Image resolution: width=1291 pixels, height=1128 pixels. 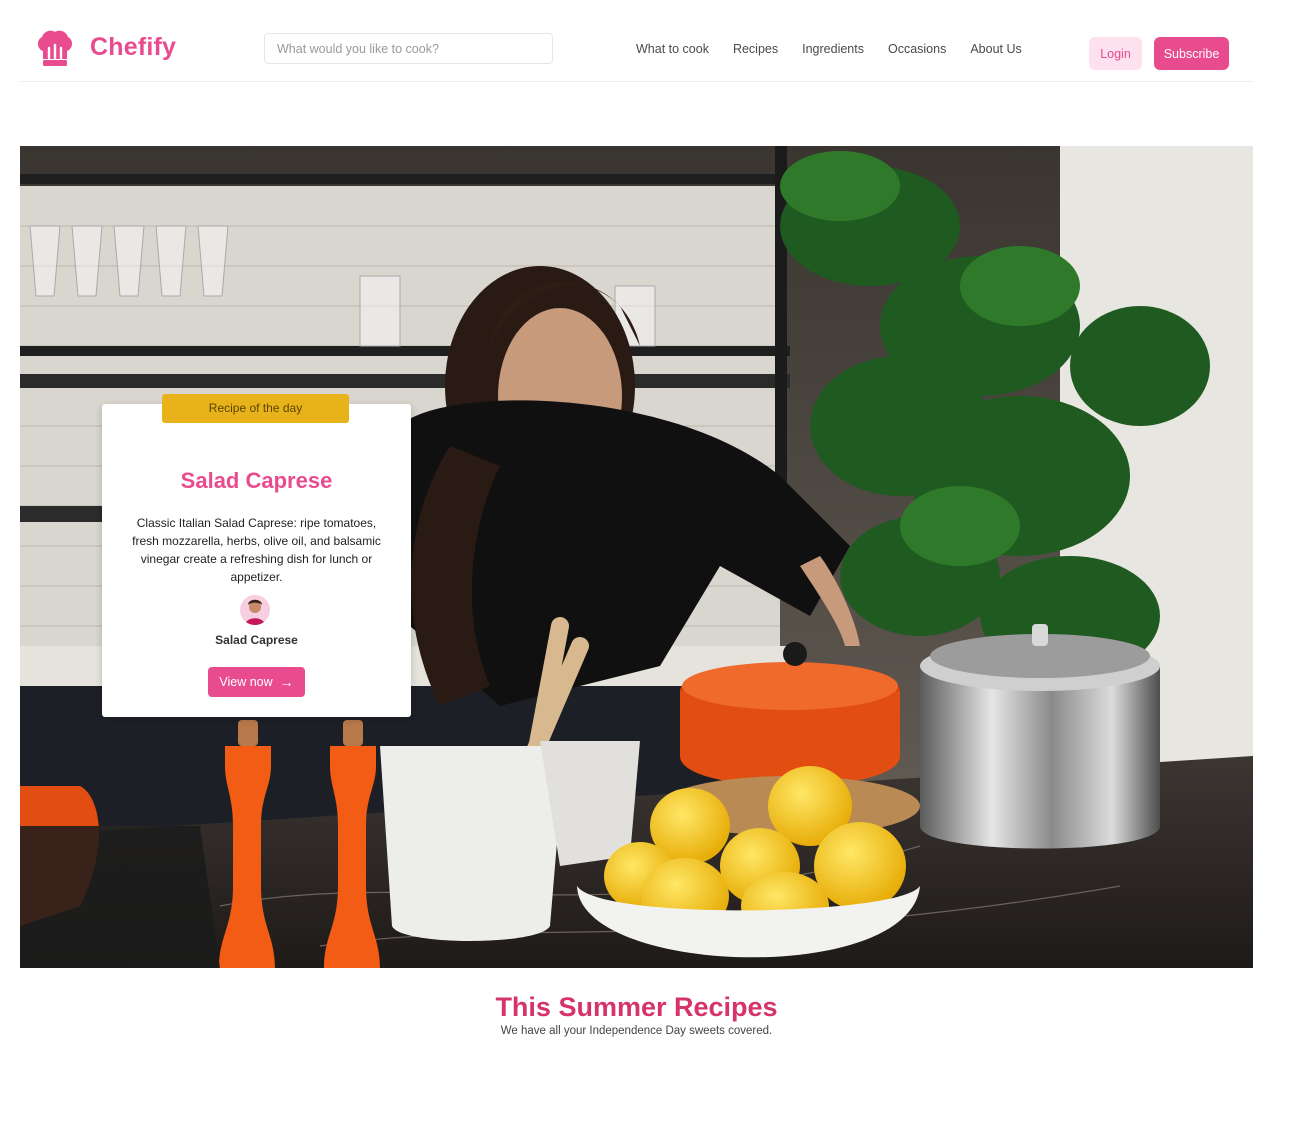 I want to click on login-button: Login, so click(x=1115, y=53).